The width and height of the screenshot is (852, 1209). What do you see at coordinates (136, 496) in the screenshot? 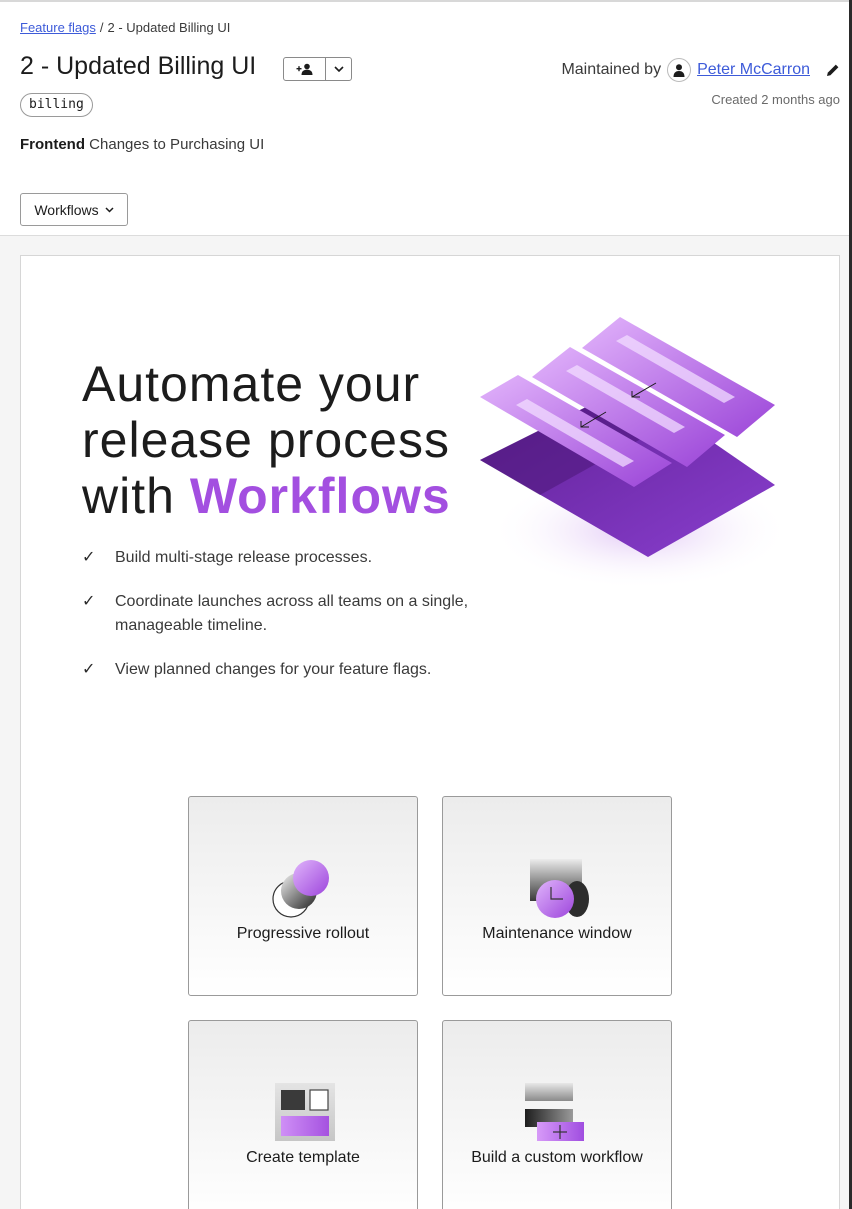
I see `hero-title-line-3: with` at bounding box center [136, 496].